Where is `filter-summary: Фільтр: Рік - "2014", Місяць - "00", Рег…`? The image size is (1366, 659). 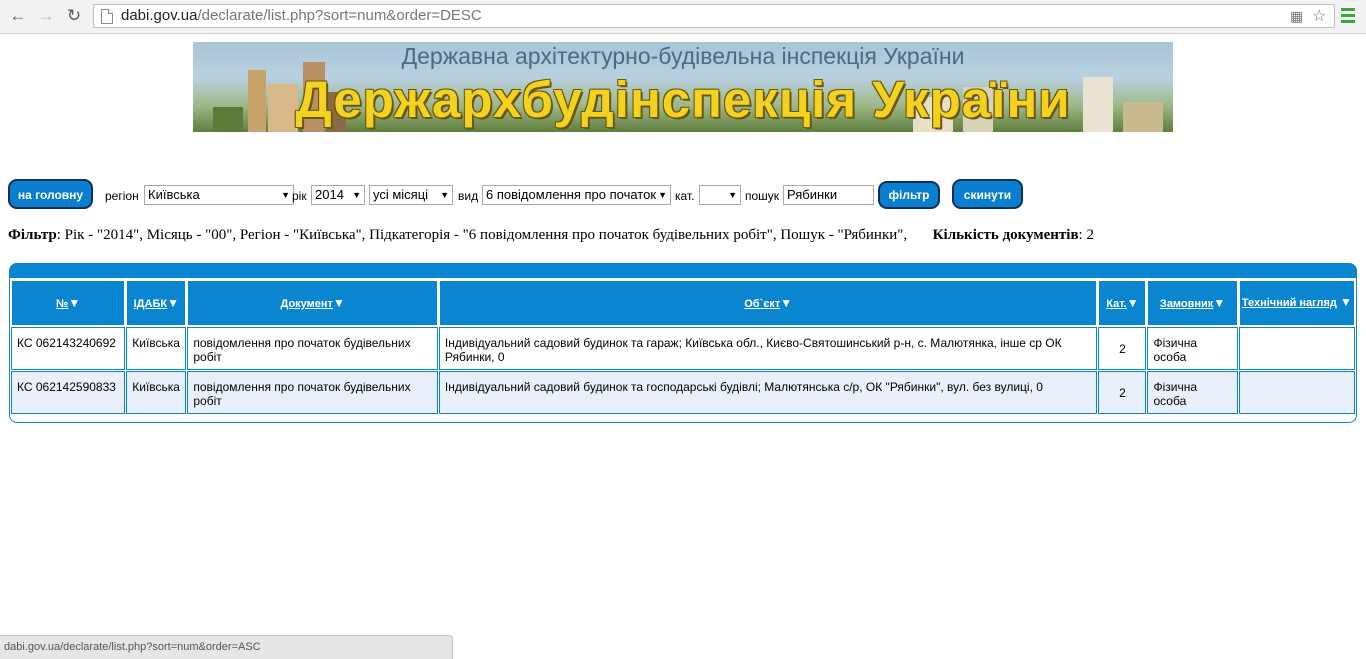
filter-summary: Фільтр: Рік - "2014", Місяць - "00", Рег… is located at coordinates (551, 235).